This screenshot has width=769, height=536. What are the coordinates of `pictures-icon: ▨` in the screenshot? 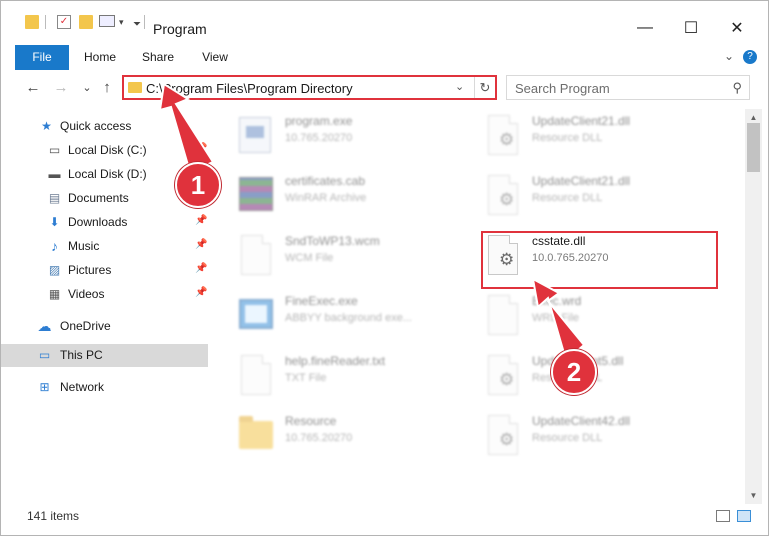 It's located at (54, 270).